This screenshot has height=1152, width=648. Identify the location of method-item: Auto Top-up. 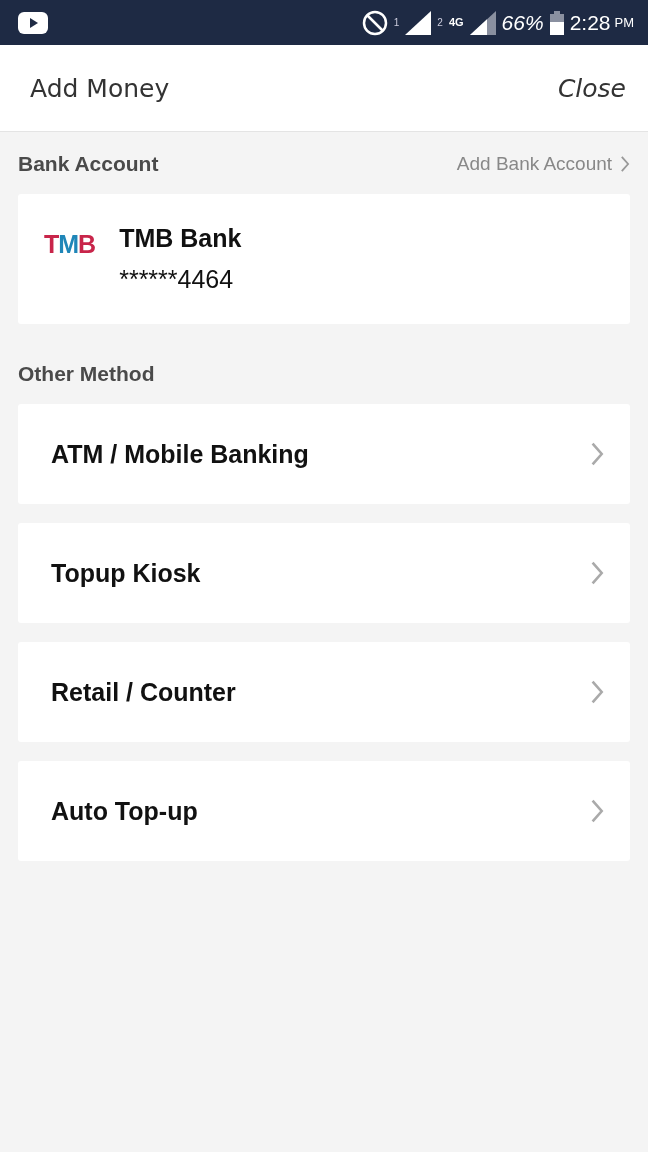
(324, 811).